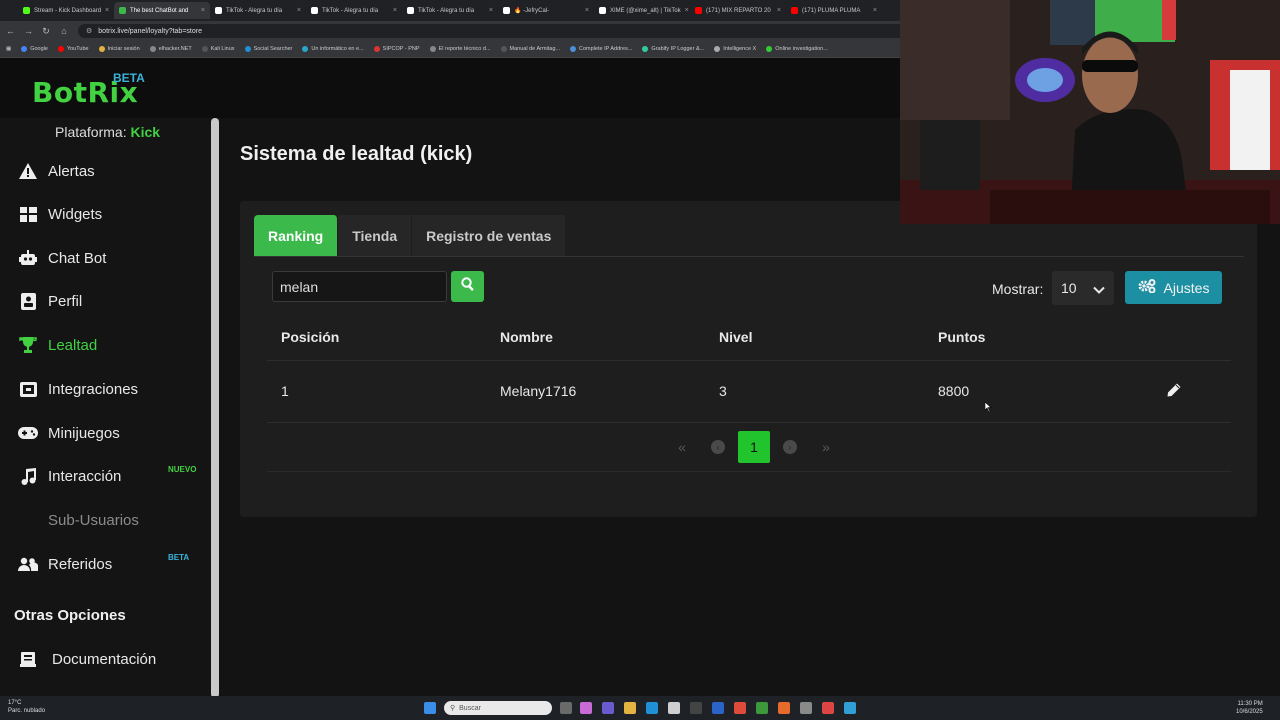  I want to click on reload-icon: ↻, so click(46, 31).